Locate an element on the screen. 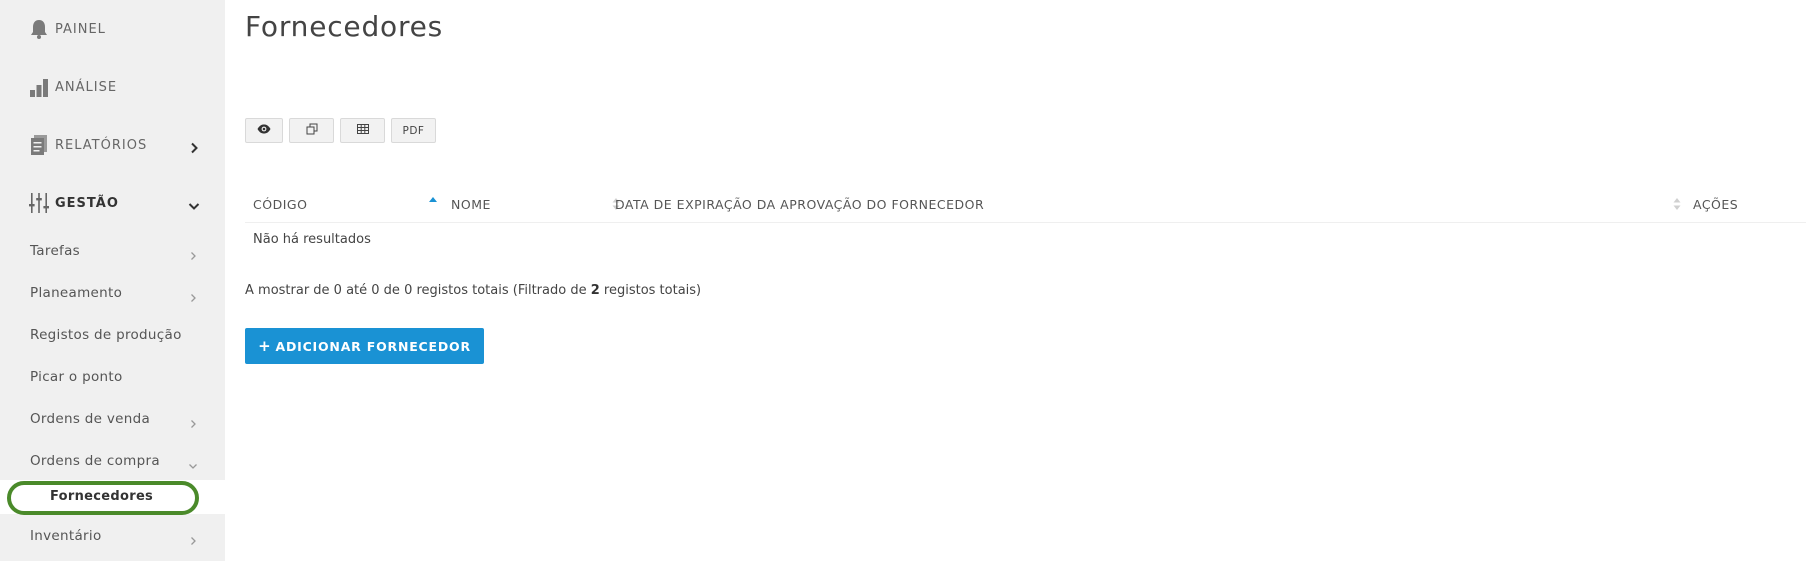  table-info-count: 2 is located at coordinates (595, 290).